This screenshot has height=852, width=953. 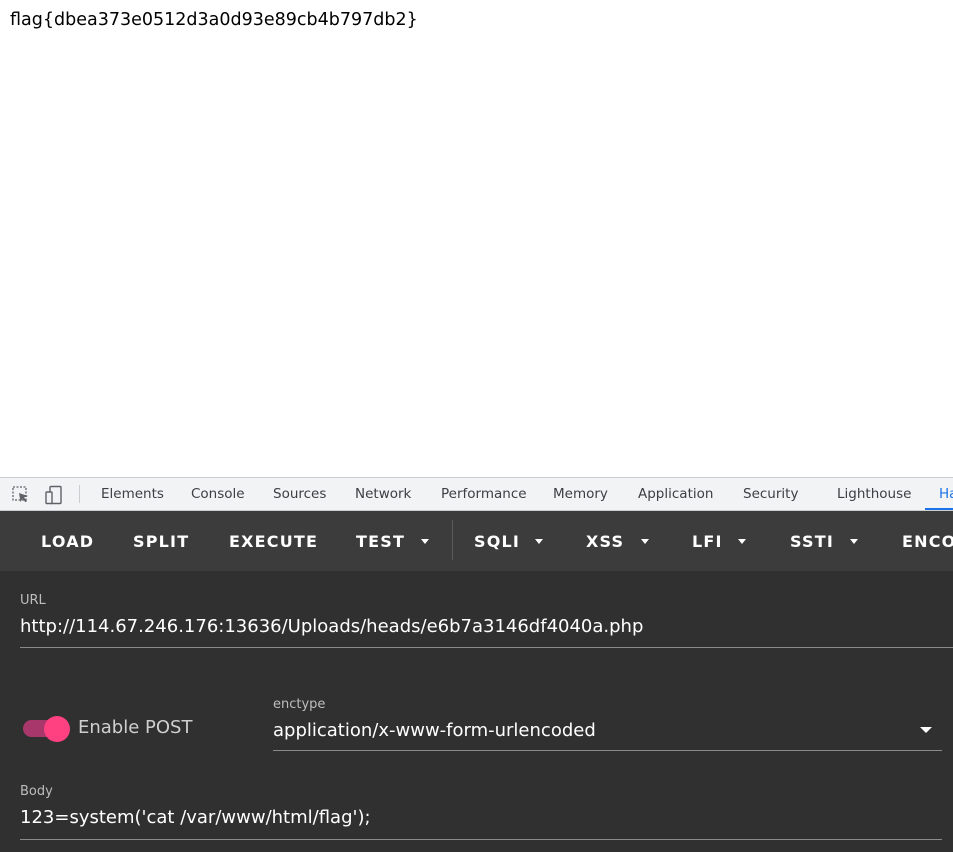 What do you see at coordinates (299, 704) in the screenshot?
I see `enctype-label: enctype` at bounding box center [299, 704].